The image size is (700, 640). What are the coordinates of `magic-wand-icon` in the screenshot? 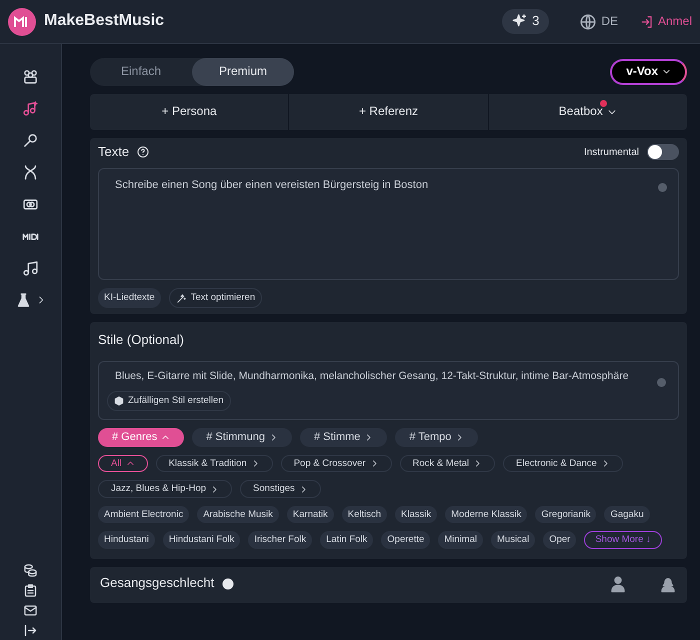 It's located at (181, 298).